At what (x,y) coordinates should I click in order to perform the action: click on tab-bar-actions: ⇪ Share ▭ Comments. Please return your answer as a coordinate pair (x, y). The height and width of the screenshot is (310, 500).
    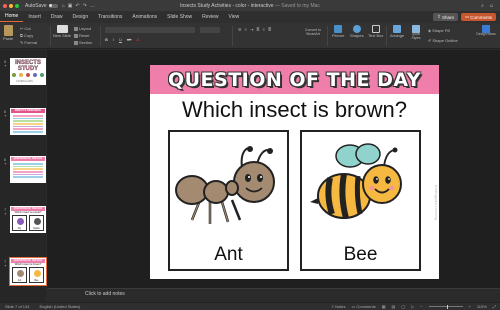
    Looking at the image, I should click on (464, 17).